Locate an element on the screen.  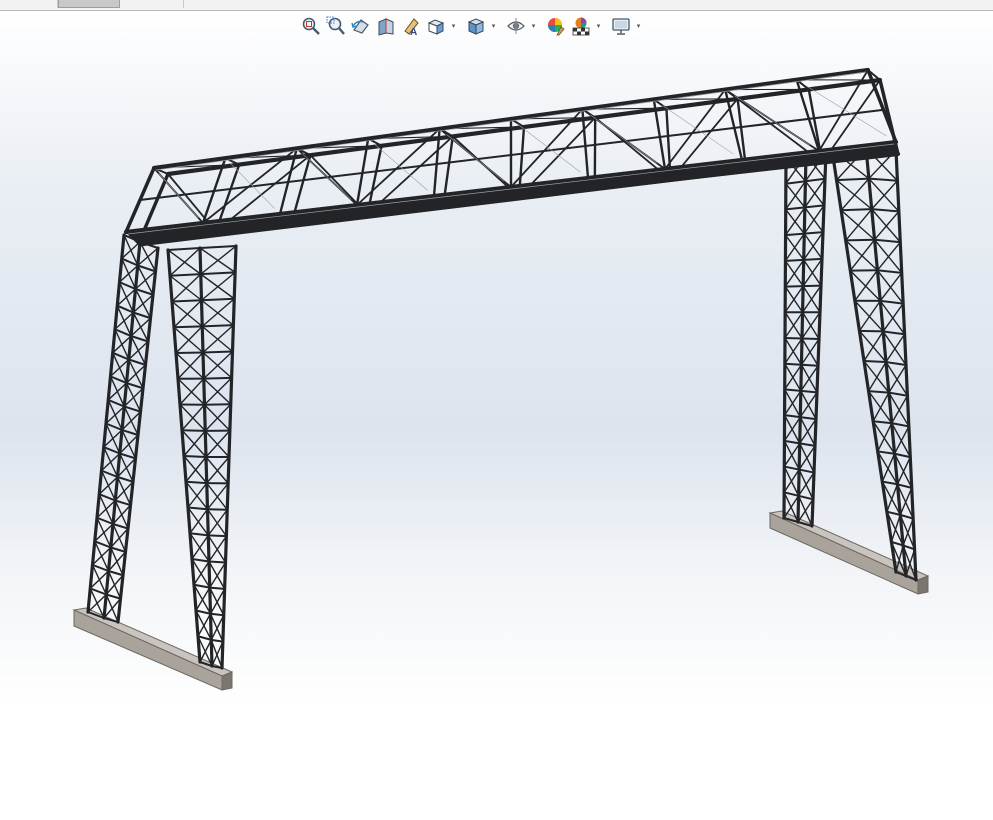
document-tab-strip is located at coordinates (496, 5).